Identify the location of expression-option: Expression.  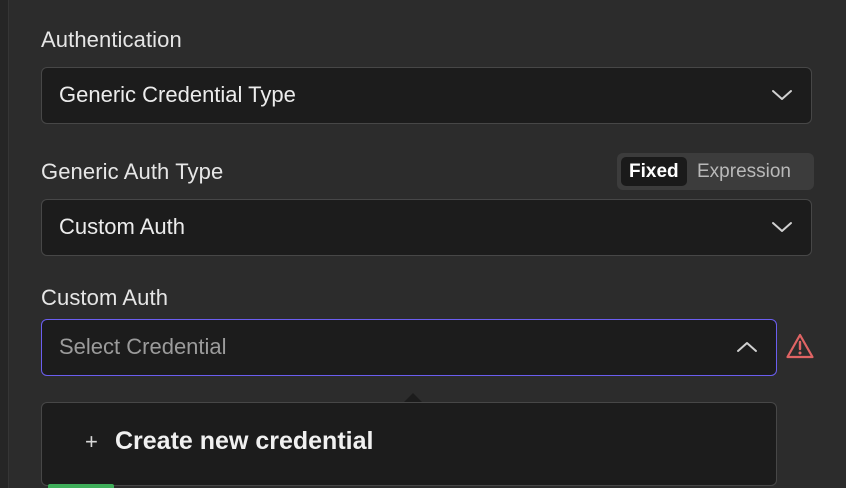
(744, 171).